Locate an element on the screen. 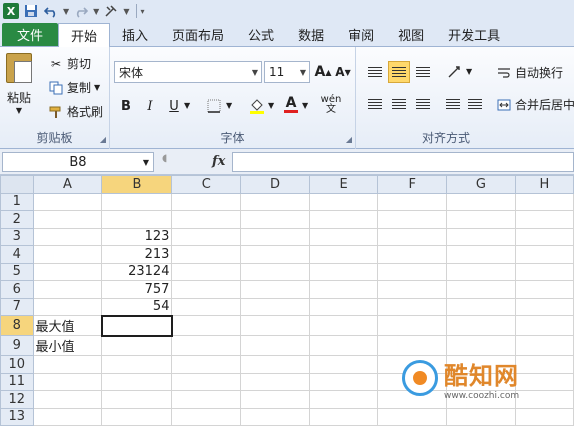 This screenshot has width=574, height=426. redo-icon is located at coordinates (81, 11).